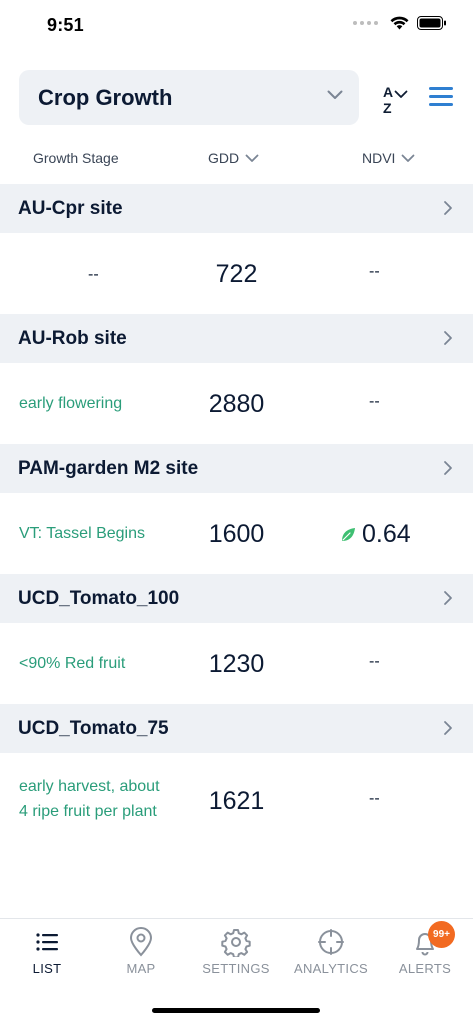 The width and height of the screenshot is (473, 1024). I want to click on header: Crop Growth A Z, so click(239, 97).